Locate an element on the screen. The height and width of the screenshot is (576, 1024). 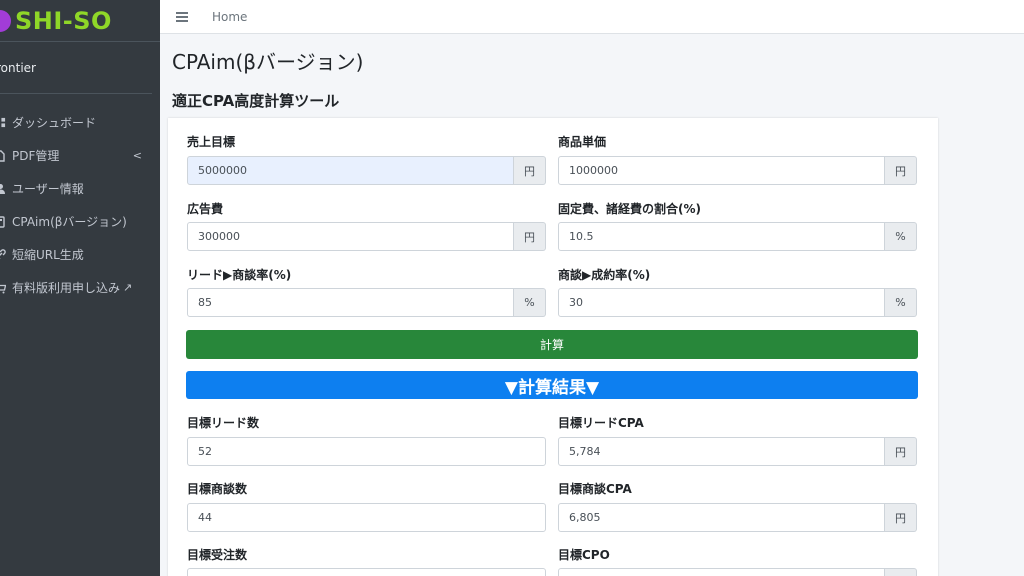
target-meetings-output: 44 is located at coordinates (366, 517).